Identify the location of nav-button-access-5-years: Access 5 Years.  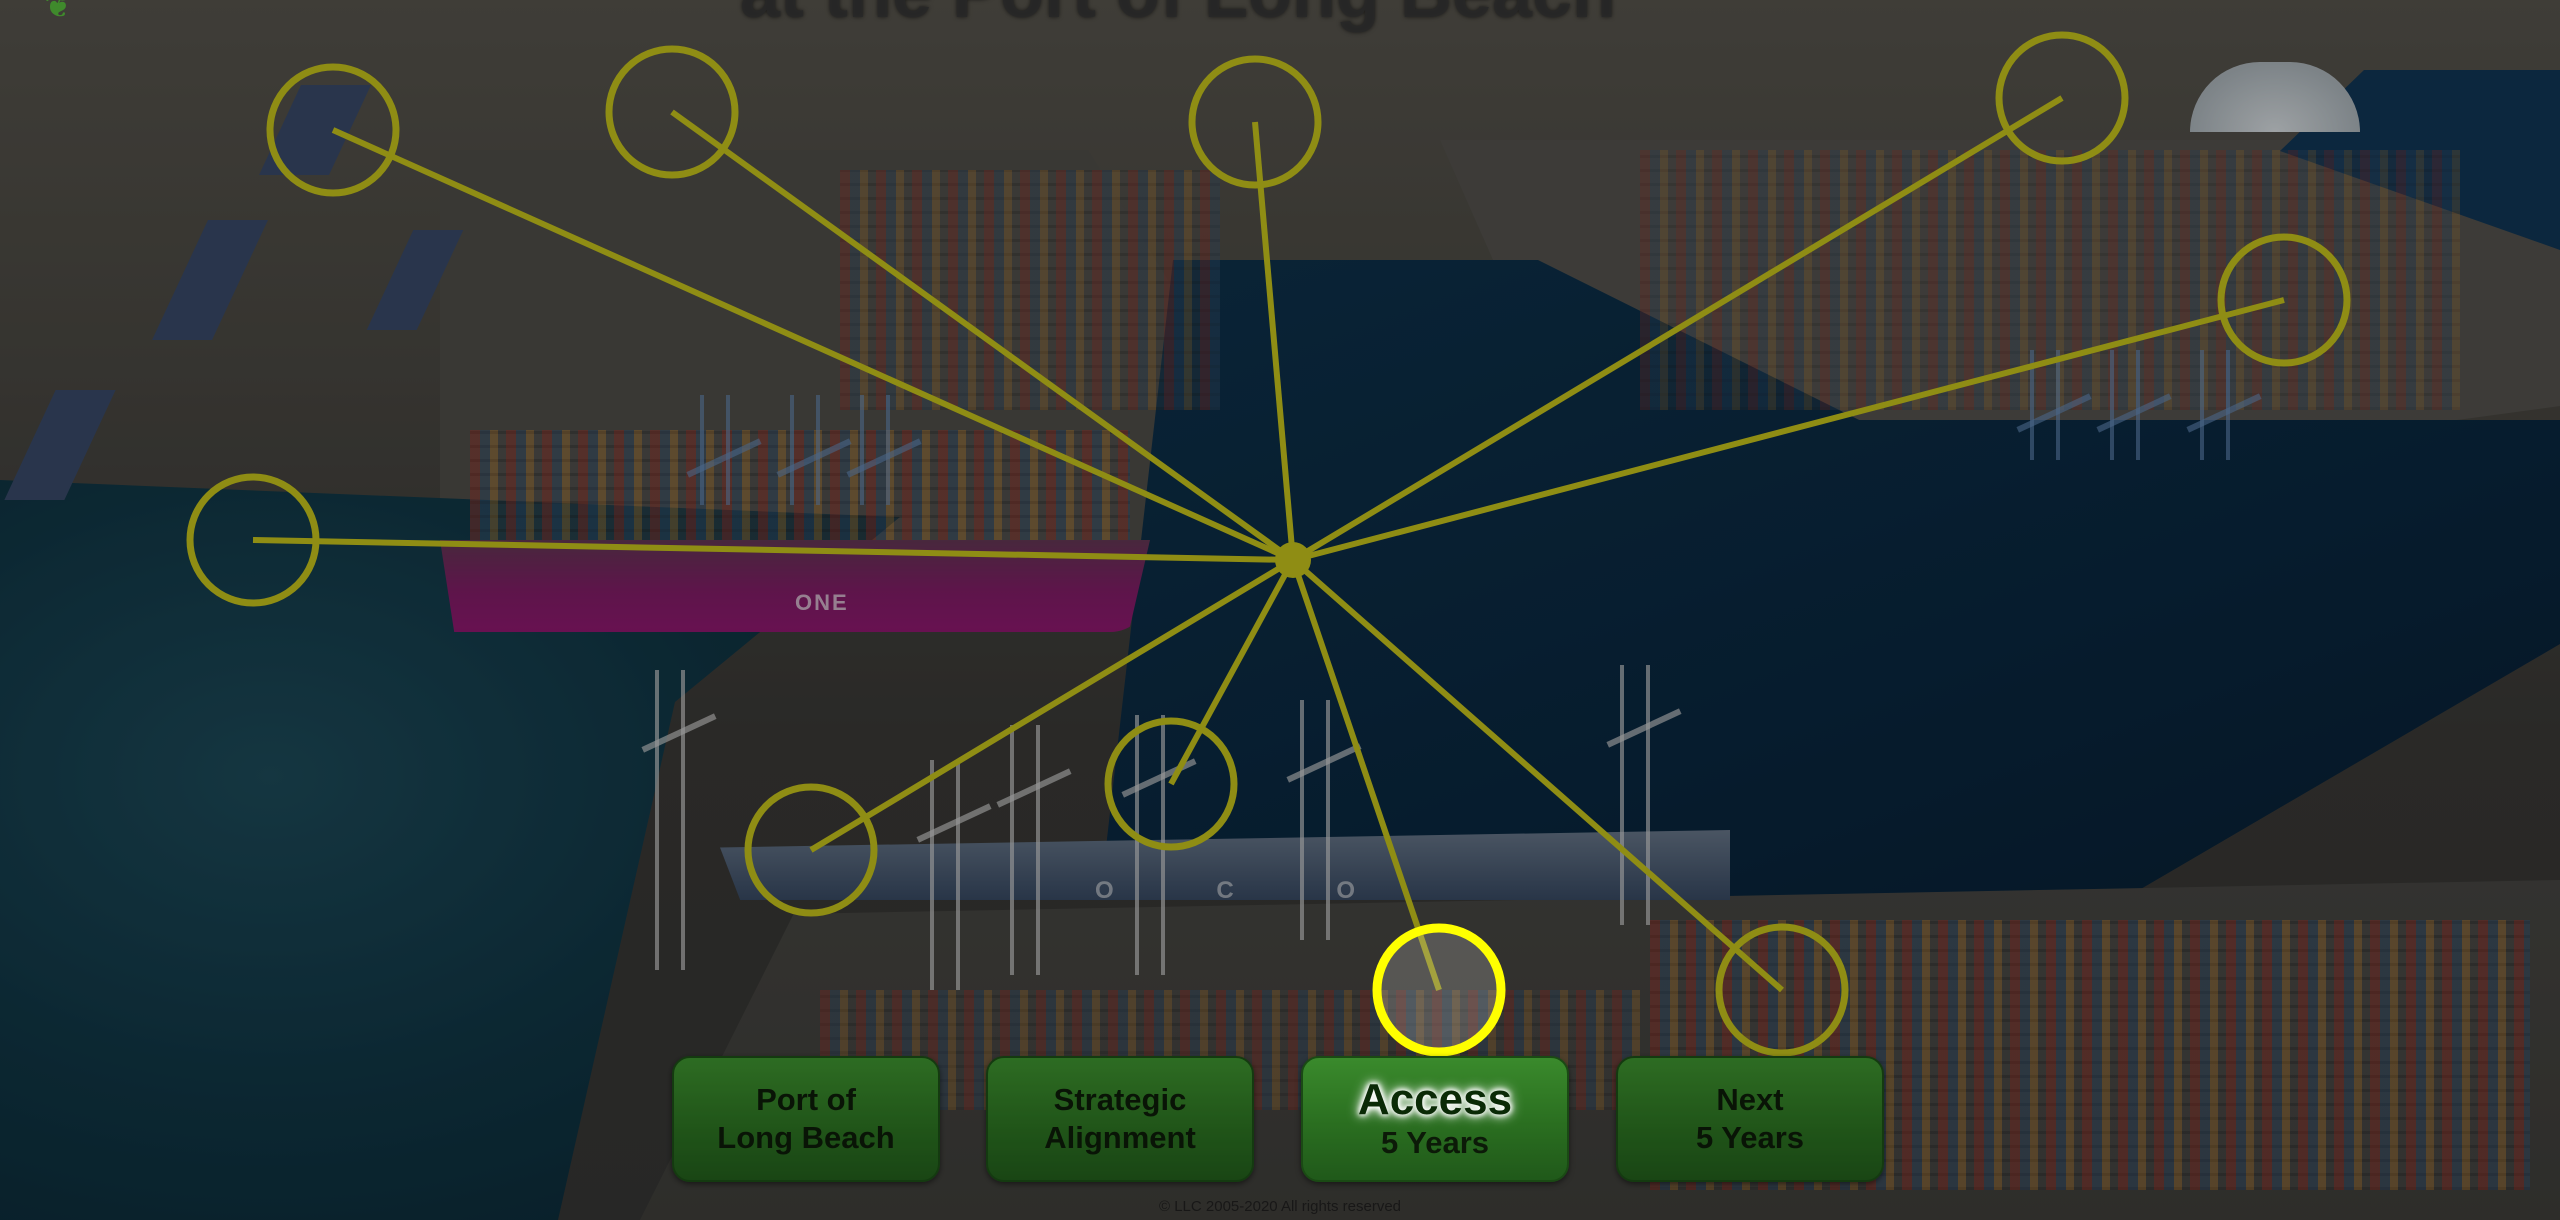
(1435, 1119).